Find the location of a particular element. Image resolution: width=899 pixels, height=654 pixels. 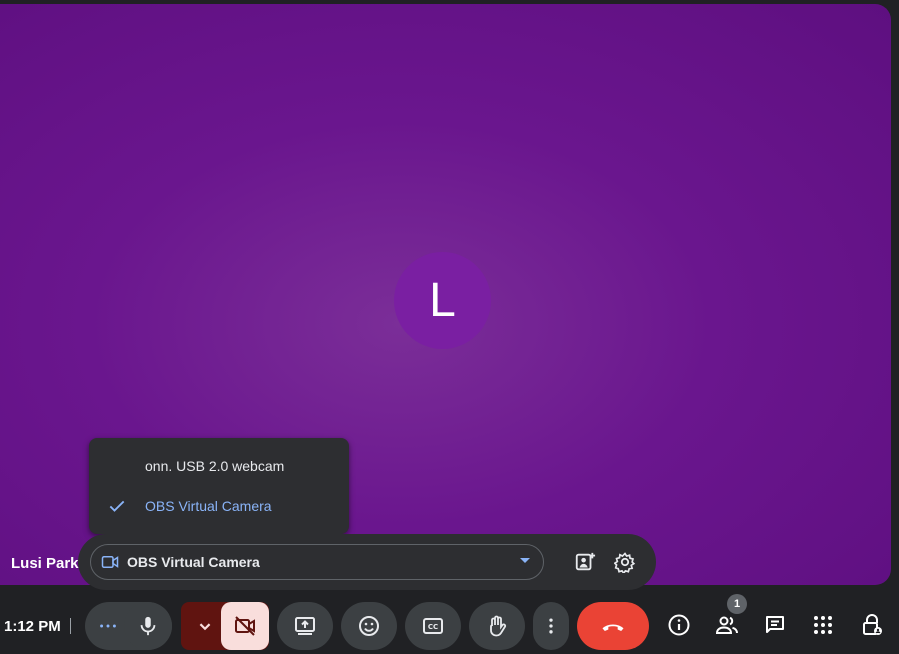

camera-option-label: onn. USB 2.0 webcam is located at coordinates (215, 466).